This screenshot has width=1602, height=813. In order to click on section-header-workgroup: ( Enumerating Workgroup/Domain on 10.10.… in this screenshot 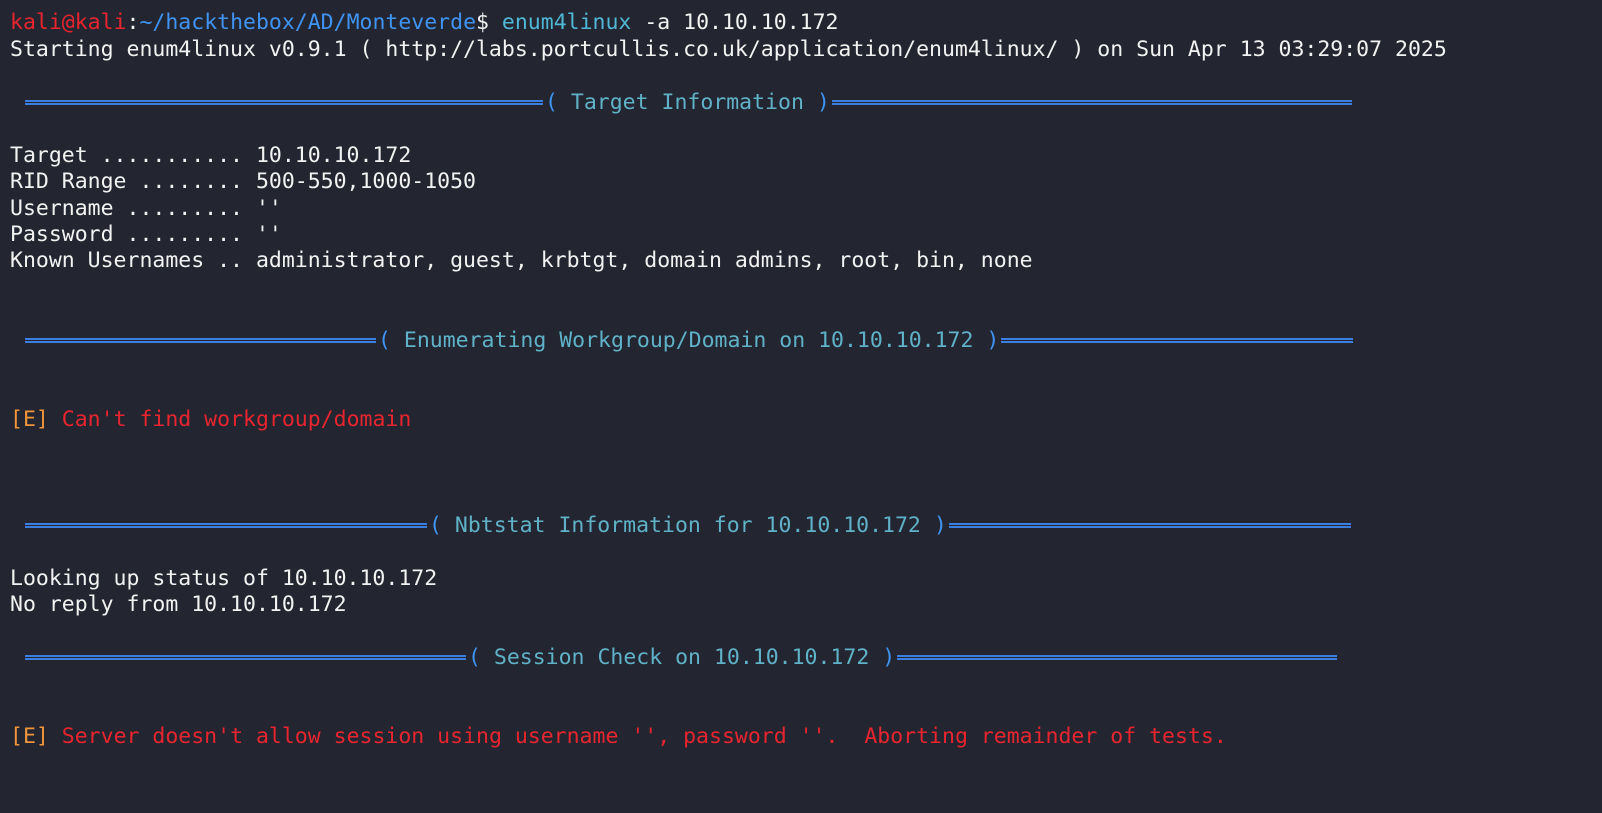, I will do `click(689, 340)`.